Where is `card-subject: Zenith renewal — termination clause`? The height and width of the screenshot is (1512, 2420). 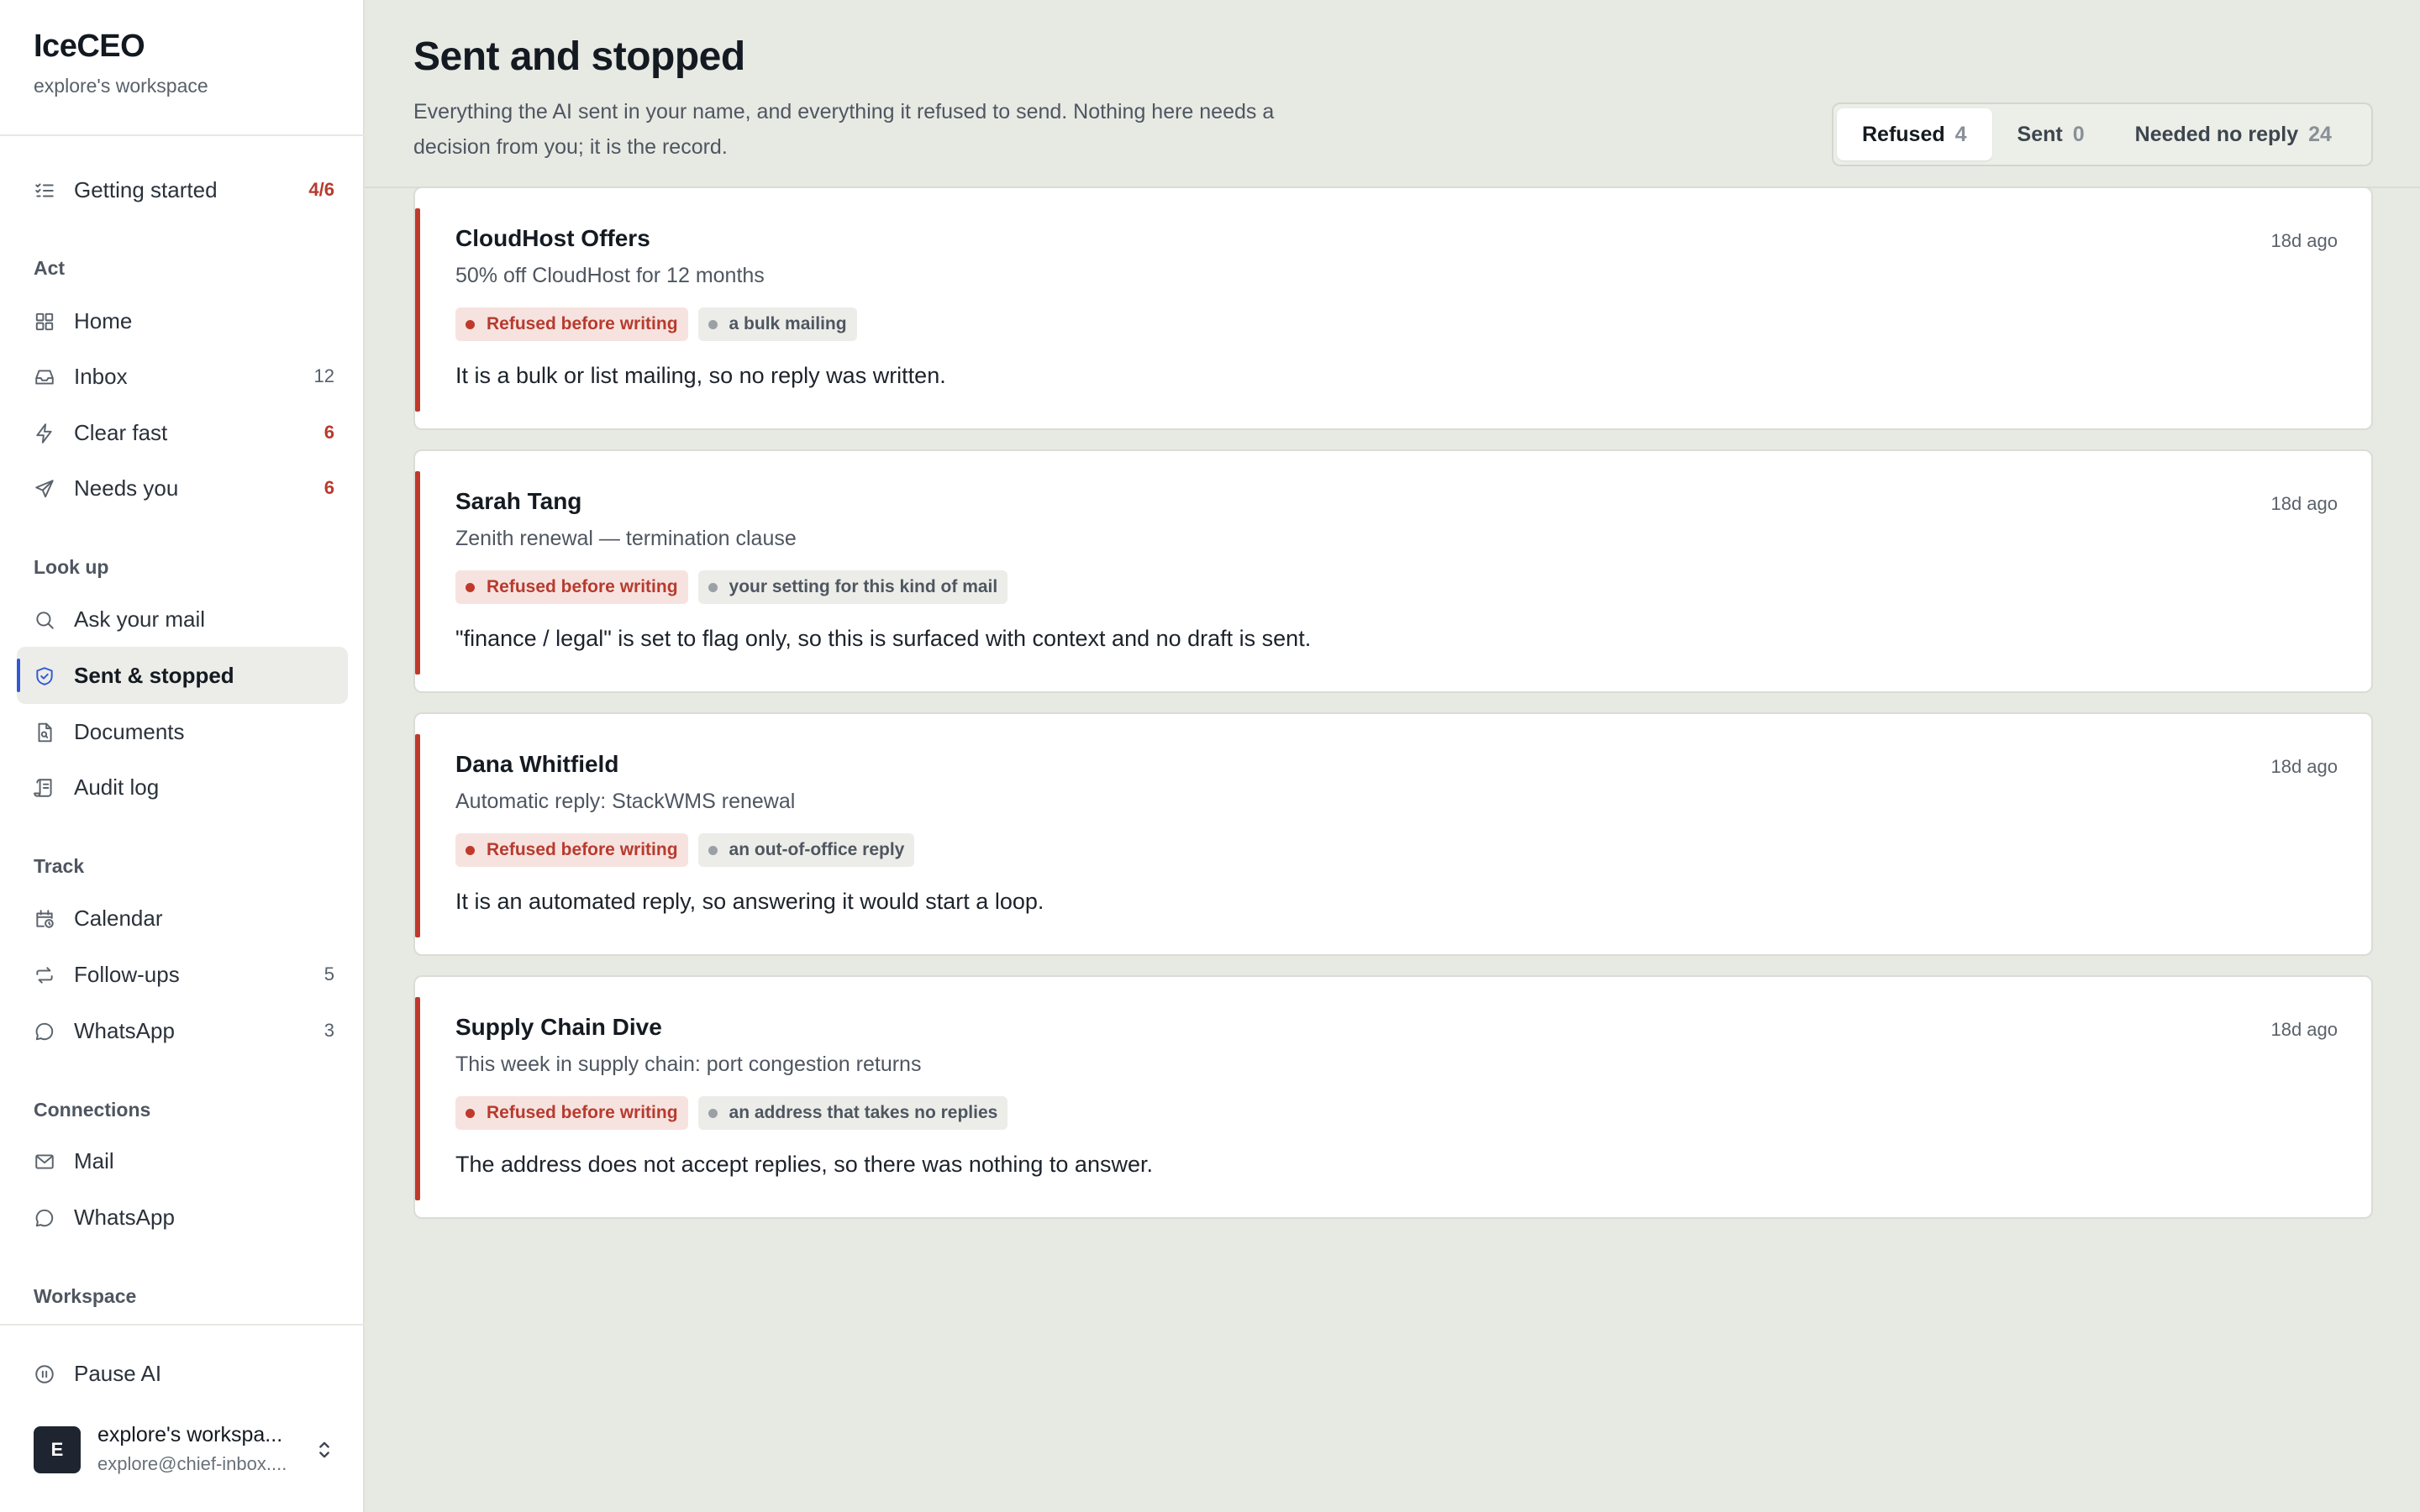
card-subject: Zenith renewal — termination clause is located at coordinates (626, 538).